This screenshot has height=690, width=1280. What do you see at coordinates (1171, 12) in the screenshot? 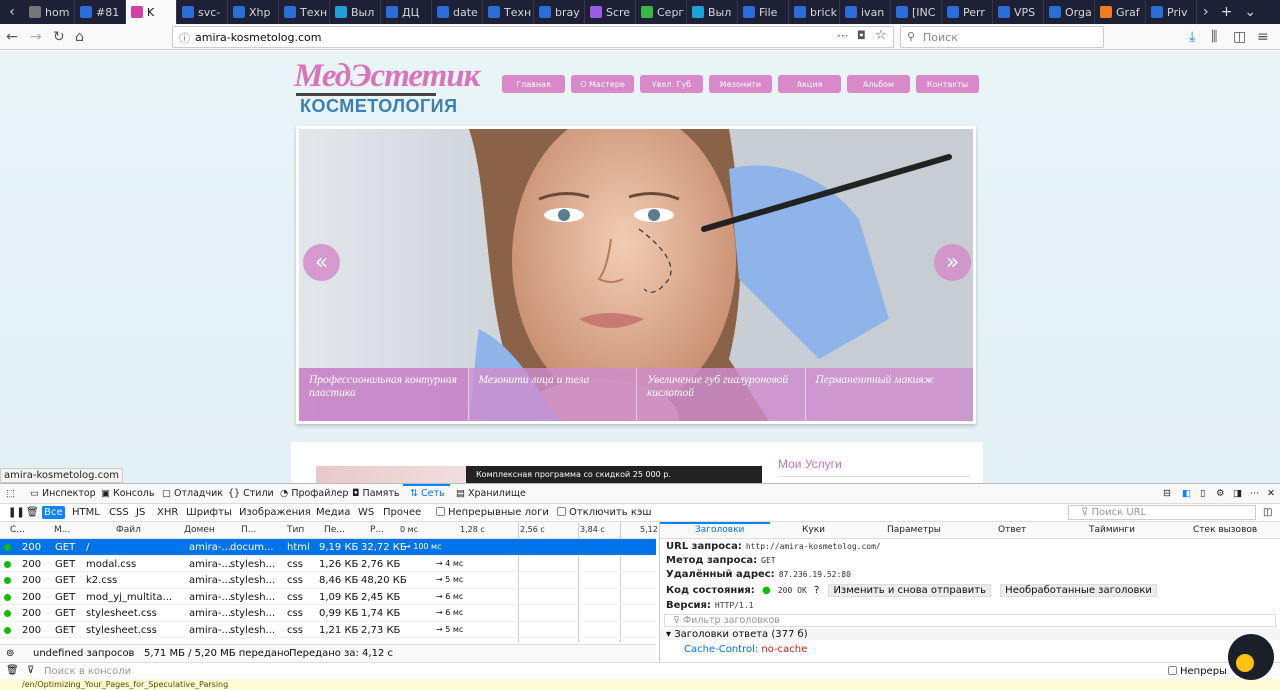
I see `browser-tab: Priv` at bounding box center [1171, 12].